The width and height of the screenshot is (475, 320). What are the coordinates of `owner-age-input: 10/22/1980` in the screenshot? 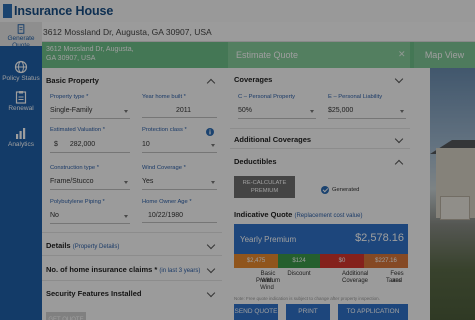 It's located at (179, 216).